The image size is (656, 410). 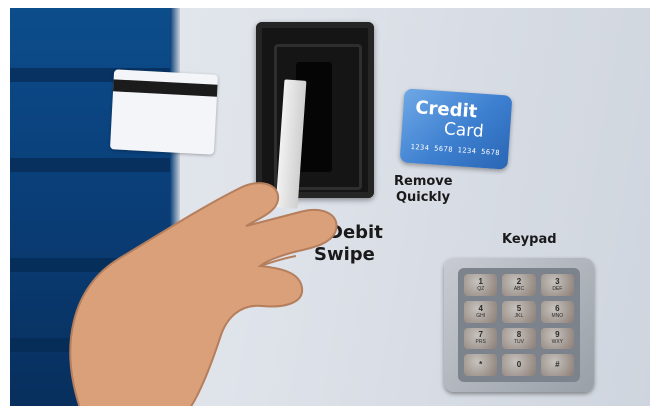 I want to click on keypad-key: 1 QZ, so click(x=481, y=285).